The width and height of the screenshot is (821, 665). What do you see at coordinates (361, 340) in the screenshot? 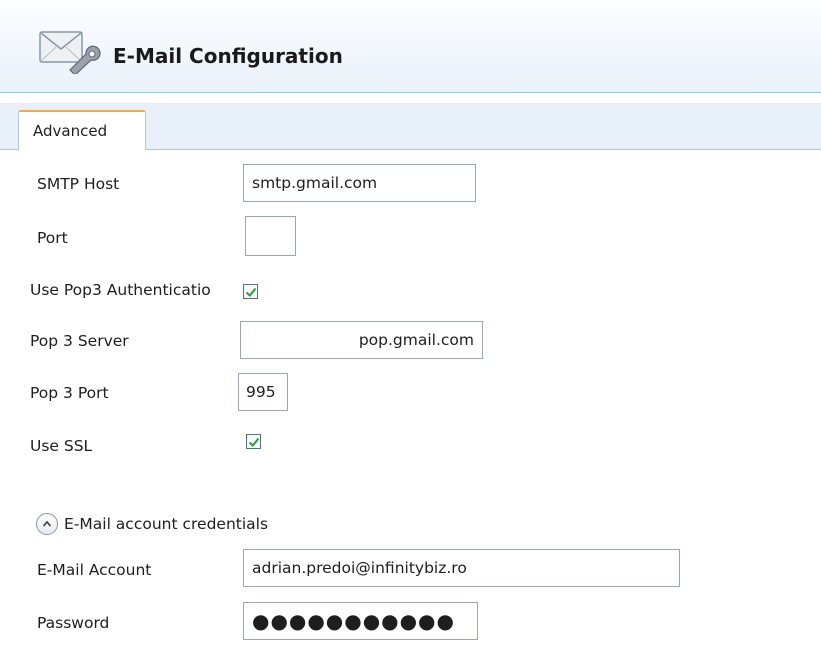
I see `pop3-server-input: pop.gmail.com` at bounding box center [361, 340].